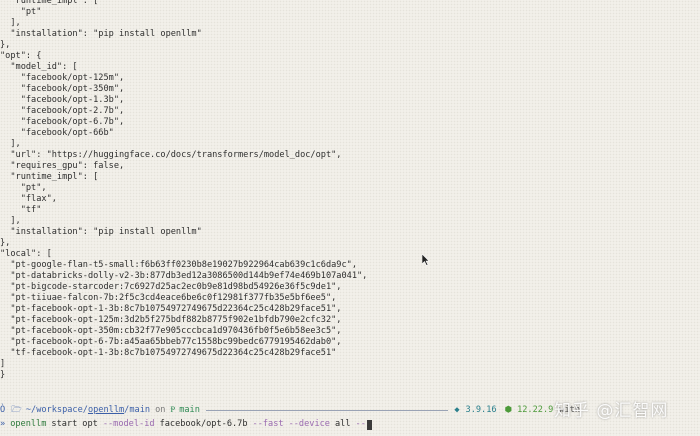  Describe the element at coordinates (327, 410) in the screenshot. I see `prompt-divider` at that location.